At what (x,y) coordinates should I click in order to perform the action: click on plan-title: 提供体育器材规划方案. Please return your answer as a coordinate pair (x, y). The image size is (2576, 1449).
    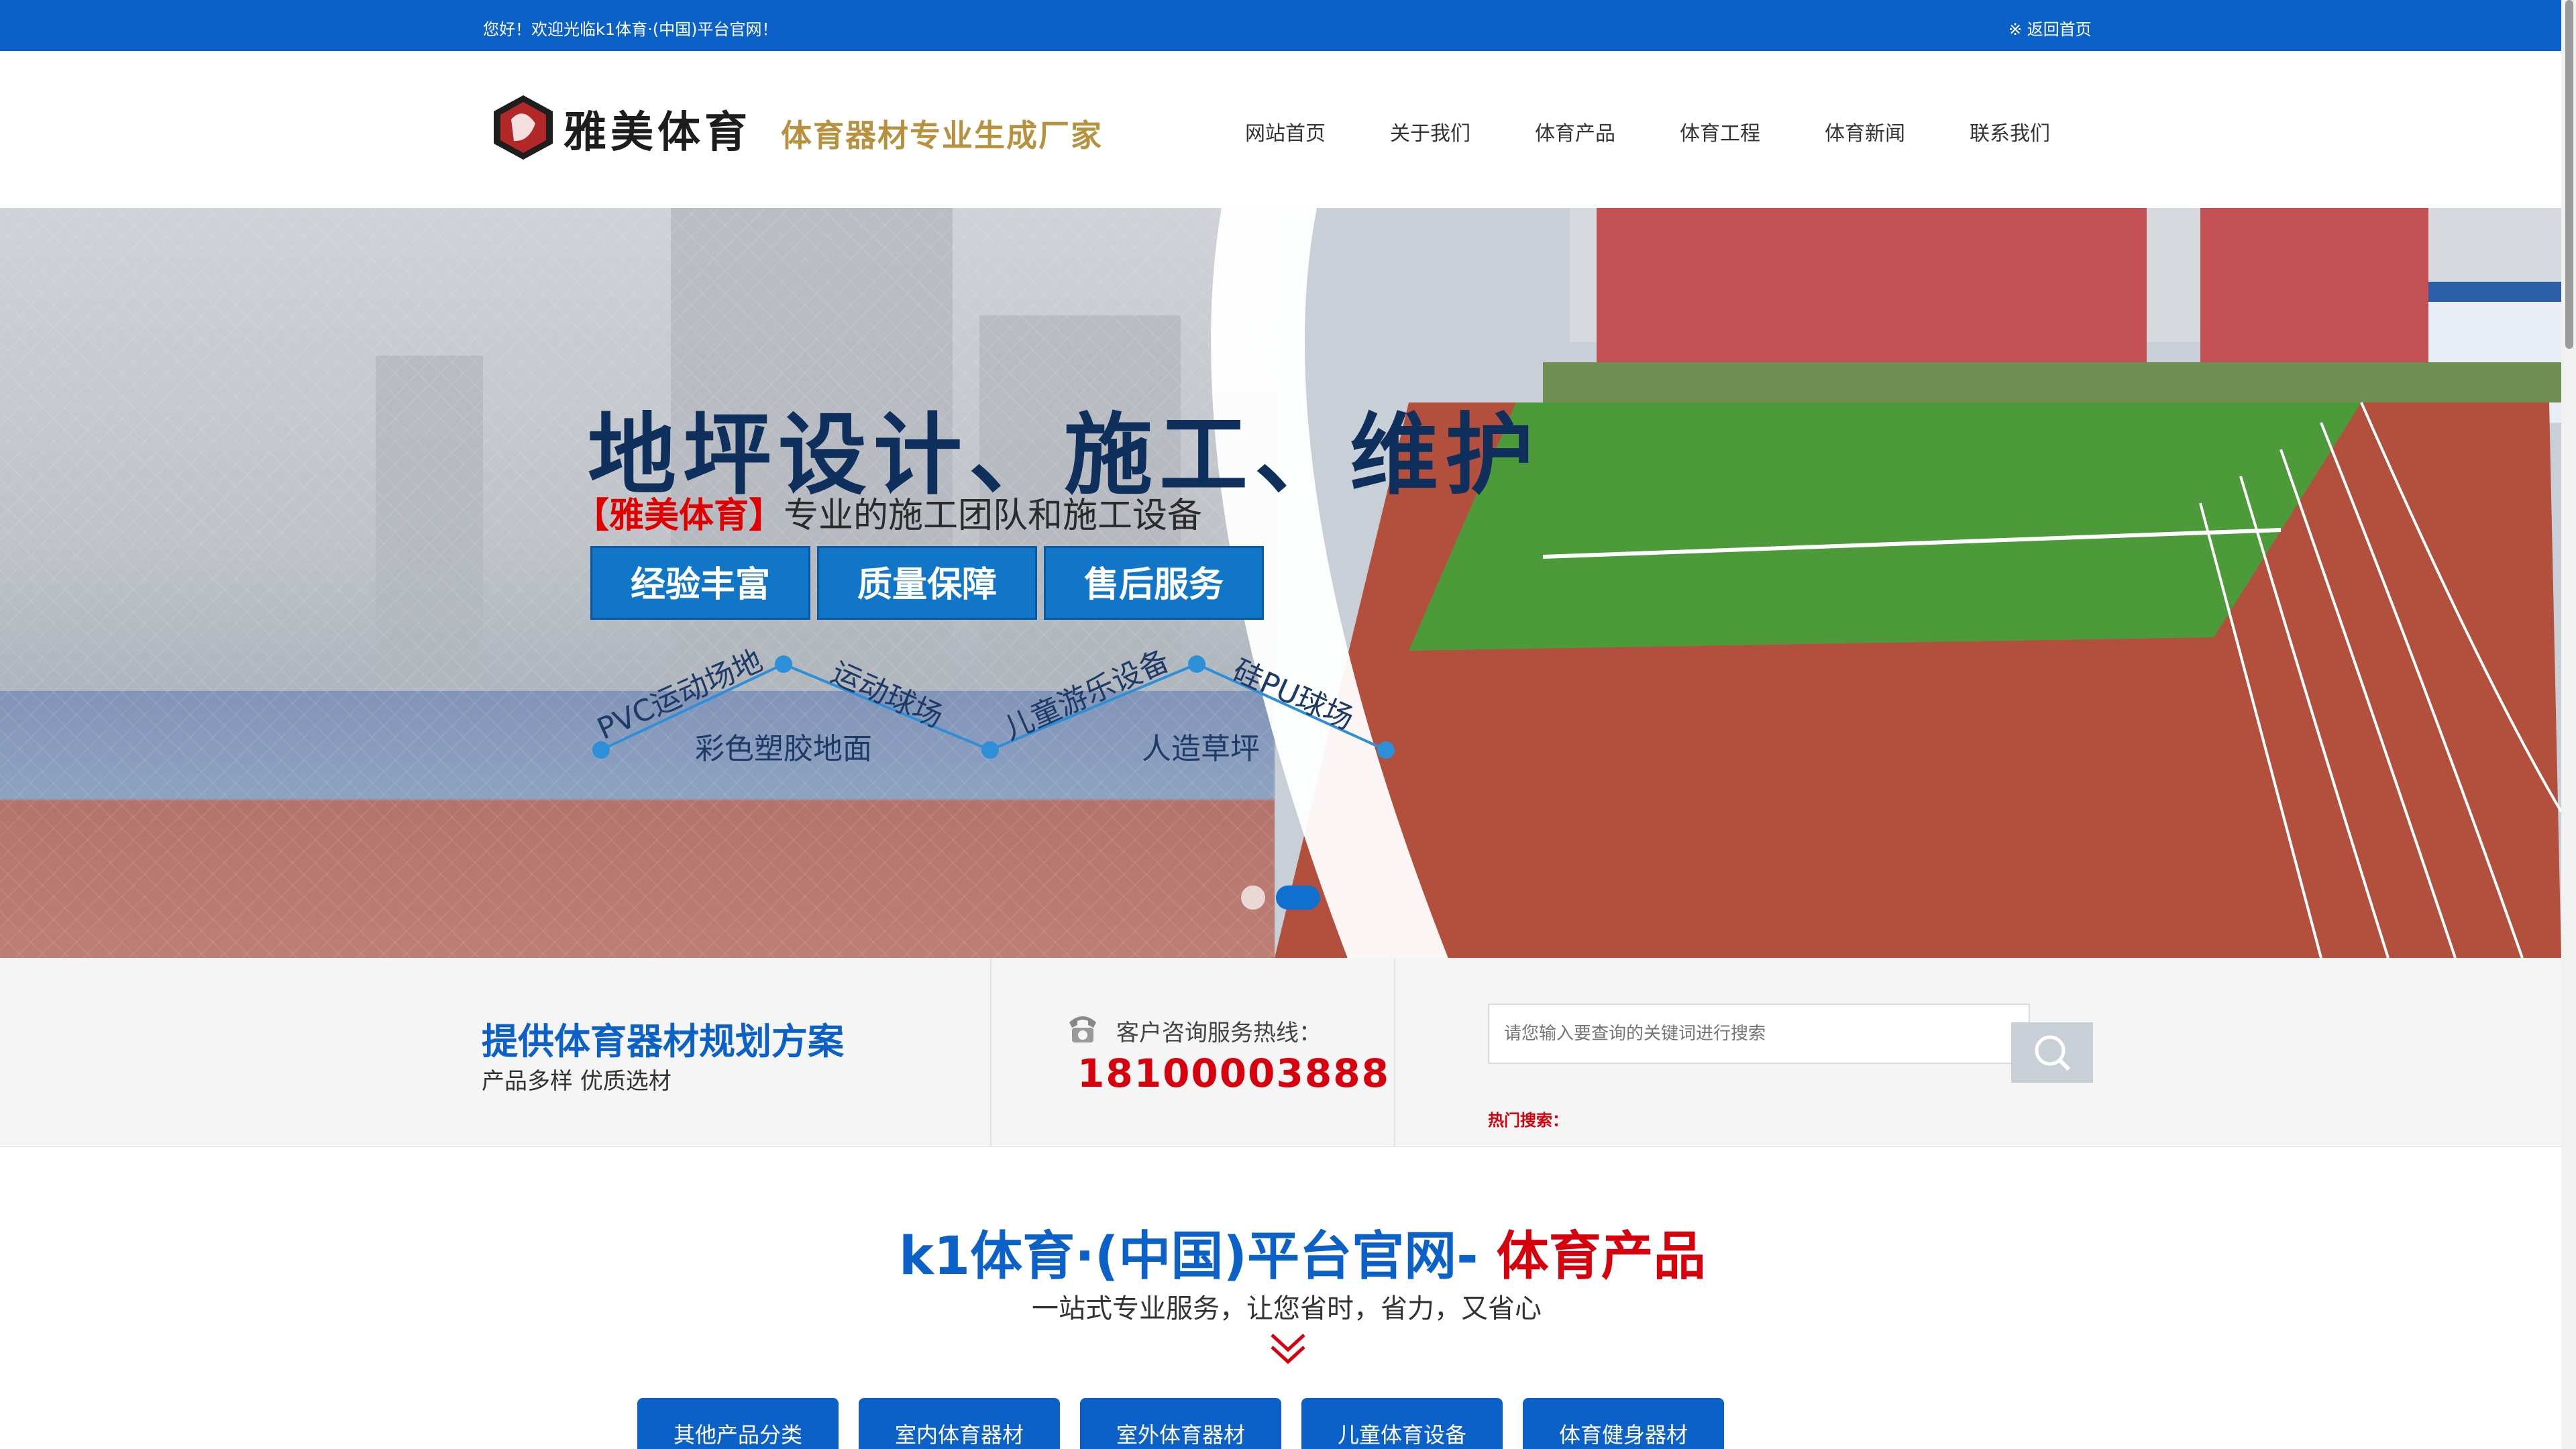
    Looking at the image, I should click on (663, 1041).